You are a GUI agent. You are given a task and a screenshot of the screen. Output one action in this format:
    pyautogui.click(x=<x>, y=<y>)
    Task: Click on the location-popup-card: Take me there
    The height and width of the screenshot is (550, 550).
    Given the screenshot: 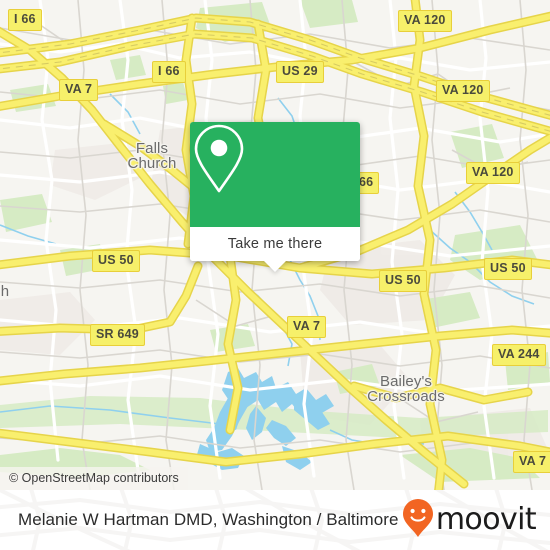 What is the action you would take?
    pyautogui.click(x=275, y=197)
    